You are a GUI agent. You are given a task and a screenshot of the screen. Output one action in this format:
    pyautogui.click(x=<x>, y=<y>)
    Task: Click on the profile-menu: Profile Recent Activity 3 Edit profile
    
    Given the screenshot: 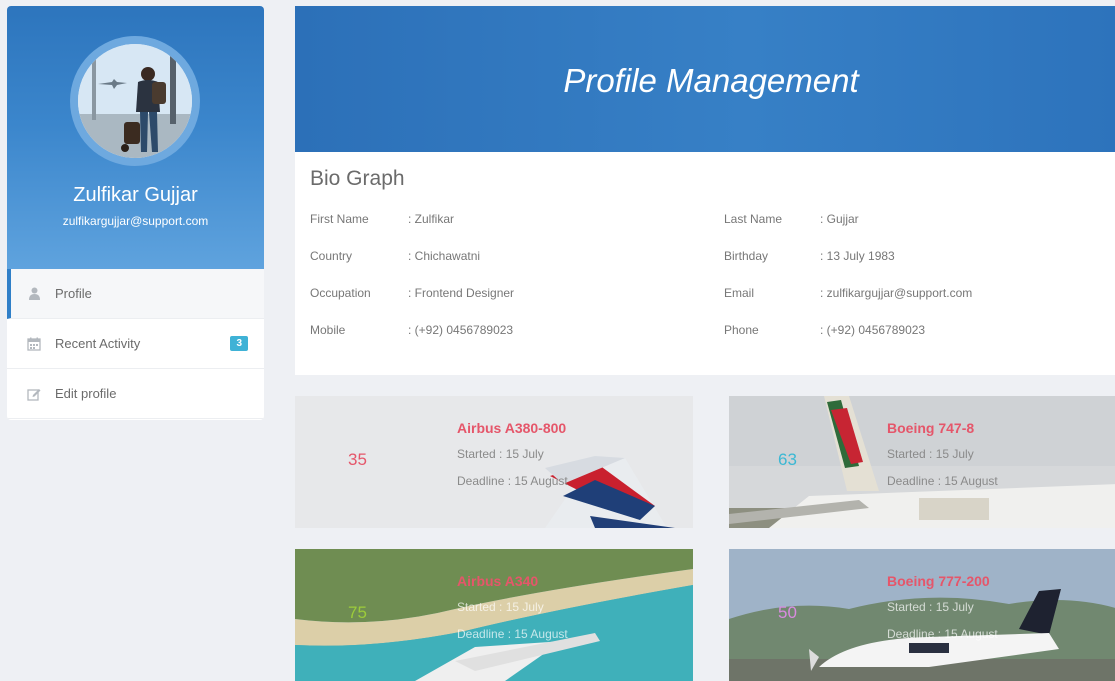 What is the action you would take?
    pyautogui.click(x=135, y=344)
    